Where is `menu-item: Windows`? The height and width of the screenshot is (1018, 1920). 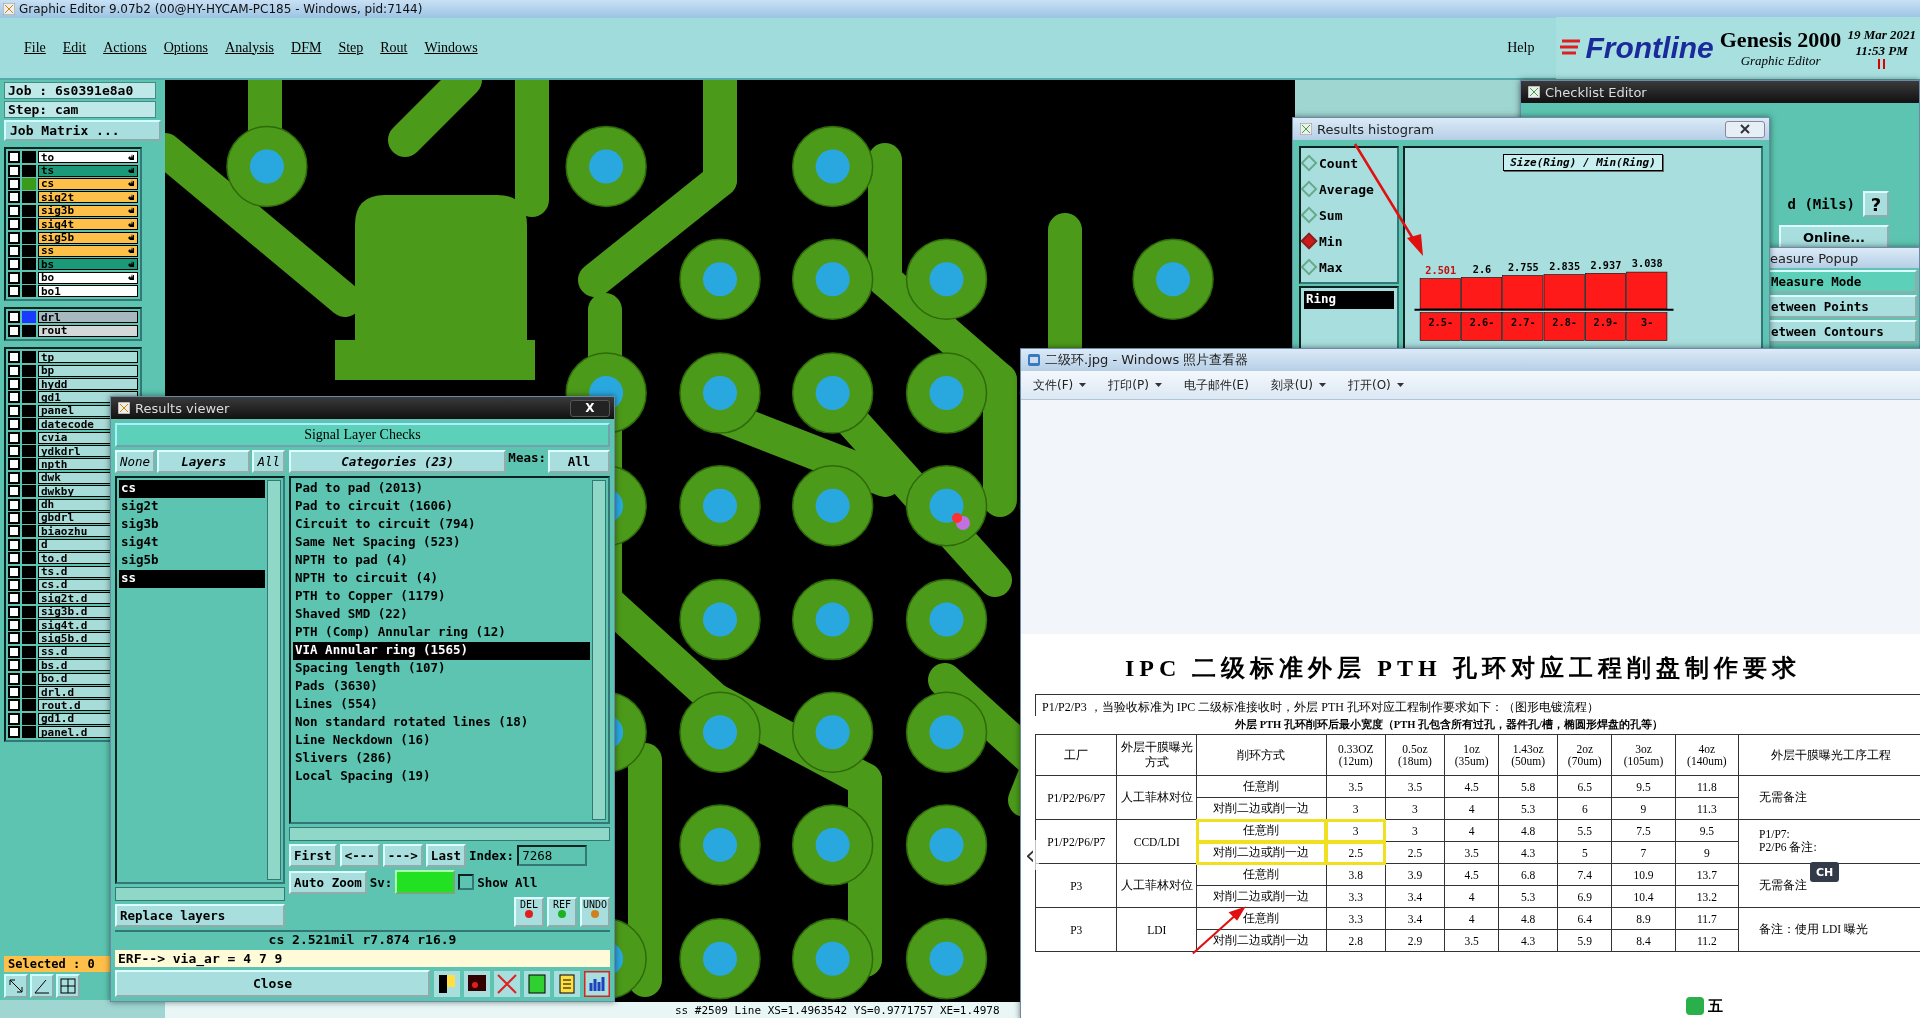 menu-item: Windows is located at coordinates (451, 48).